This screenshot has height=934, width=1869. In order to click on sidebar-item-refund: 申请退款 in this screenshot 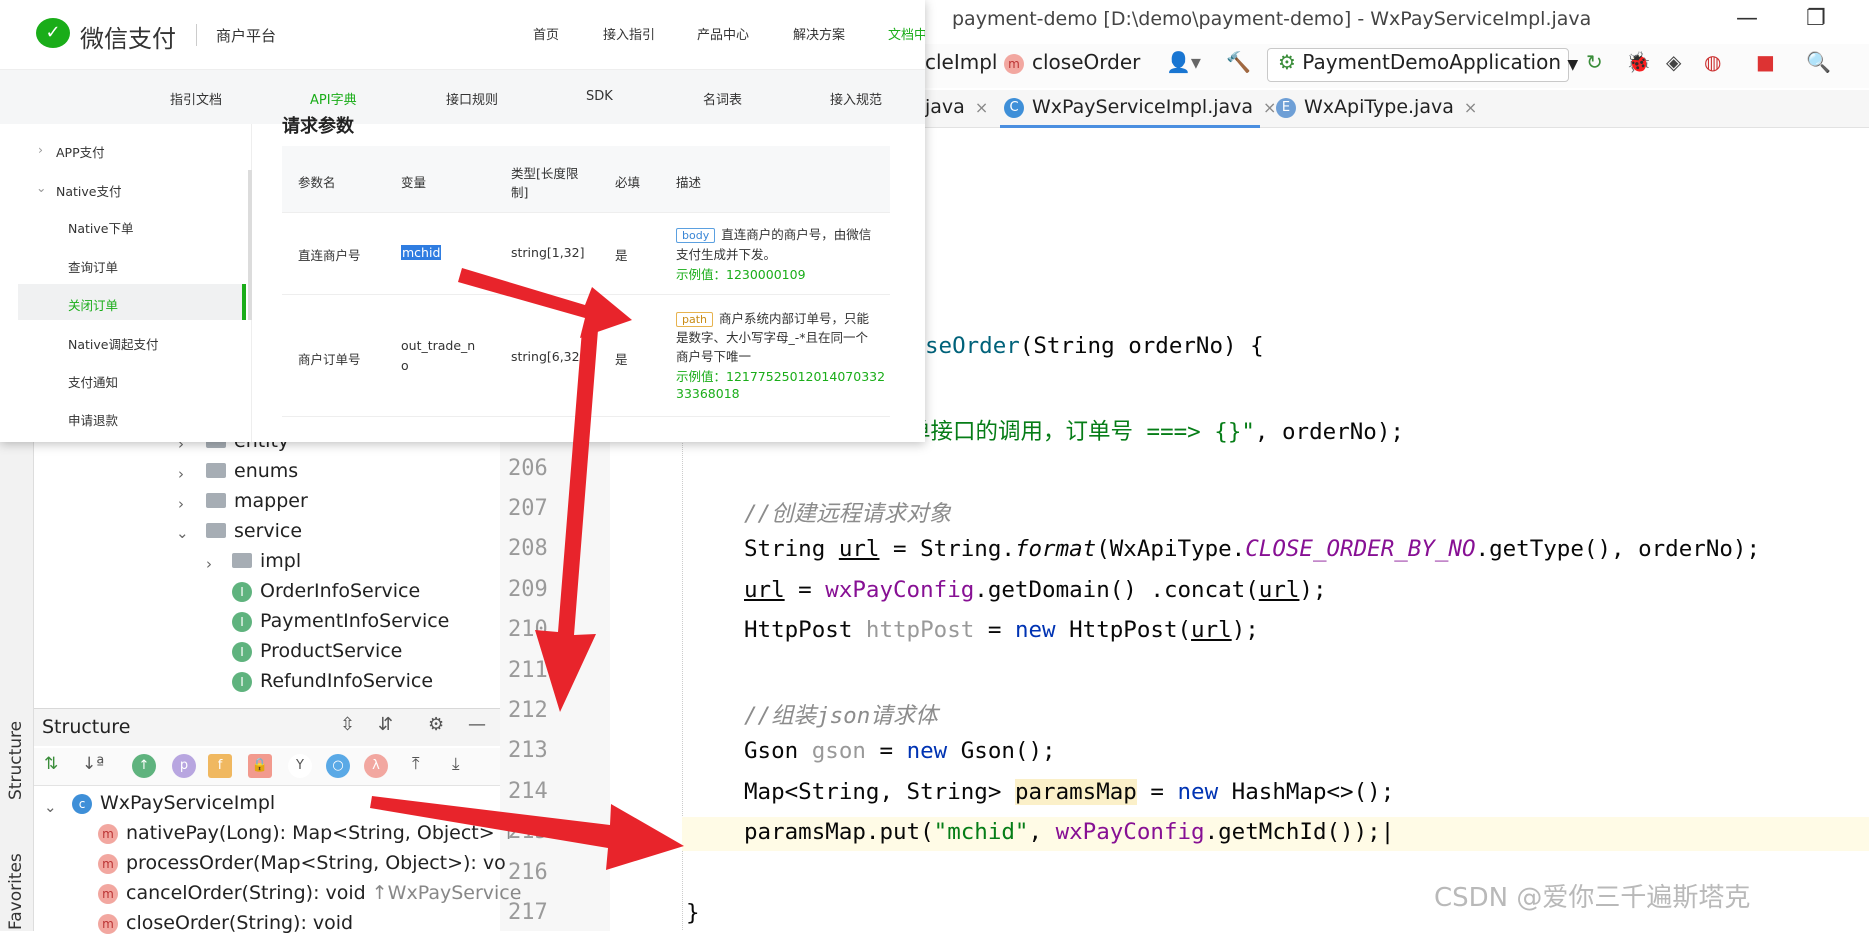, I will do `click(93, 419)`.